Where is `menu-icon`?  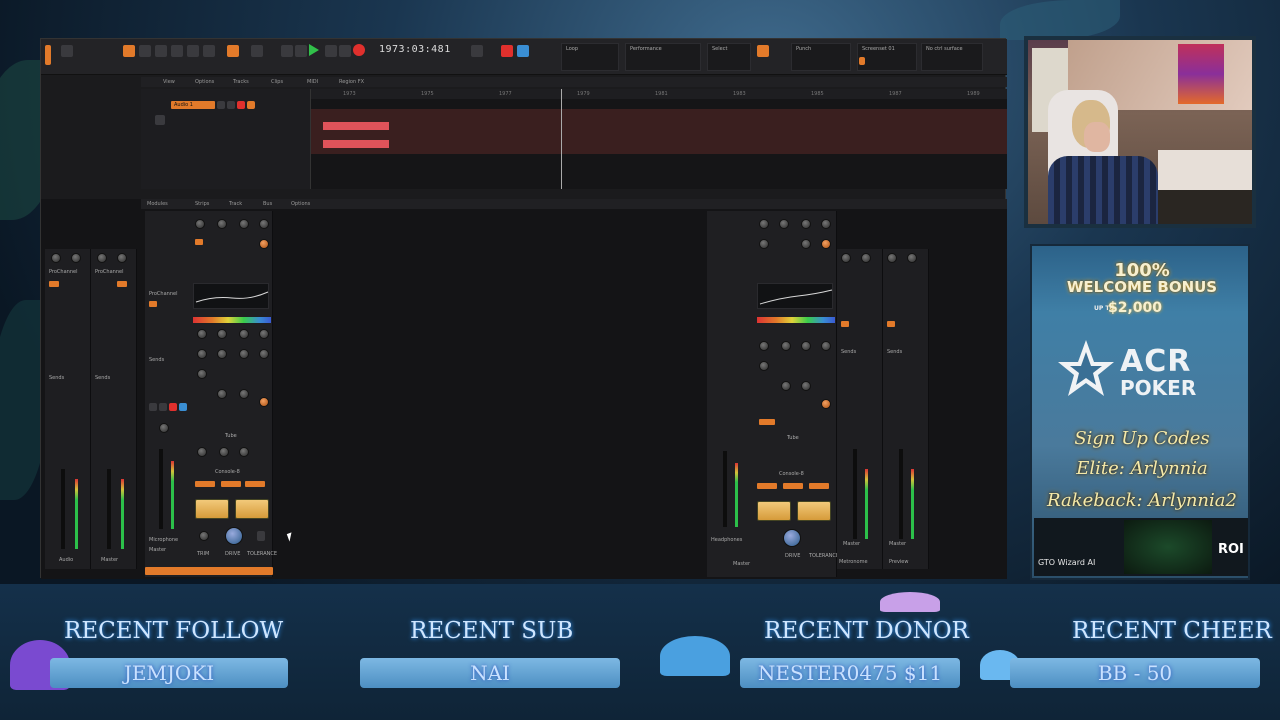 menu-icon is located at coordinates (48, 55).